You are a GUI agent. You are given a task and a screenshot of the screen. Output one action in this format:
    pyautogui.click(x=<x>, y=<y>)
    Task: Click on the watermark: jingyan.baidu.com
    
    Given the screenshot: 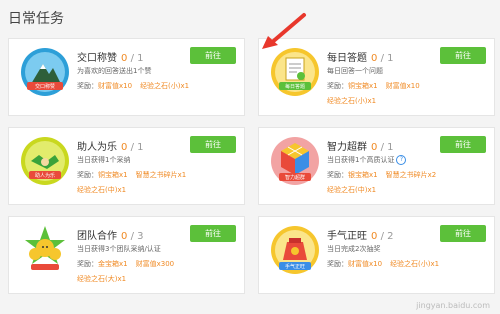 What is the action you would take?
    pyautogui.click(x=453, y=305)
    